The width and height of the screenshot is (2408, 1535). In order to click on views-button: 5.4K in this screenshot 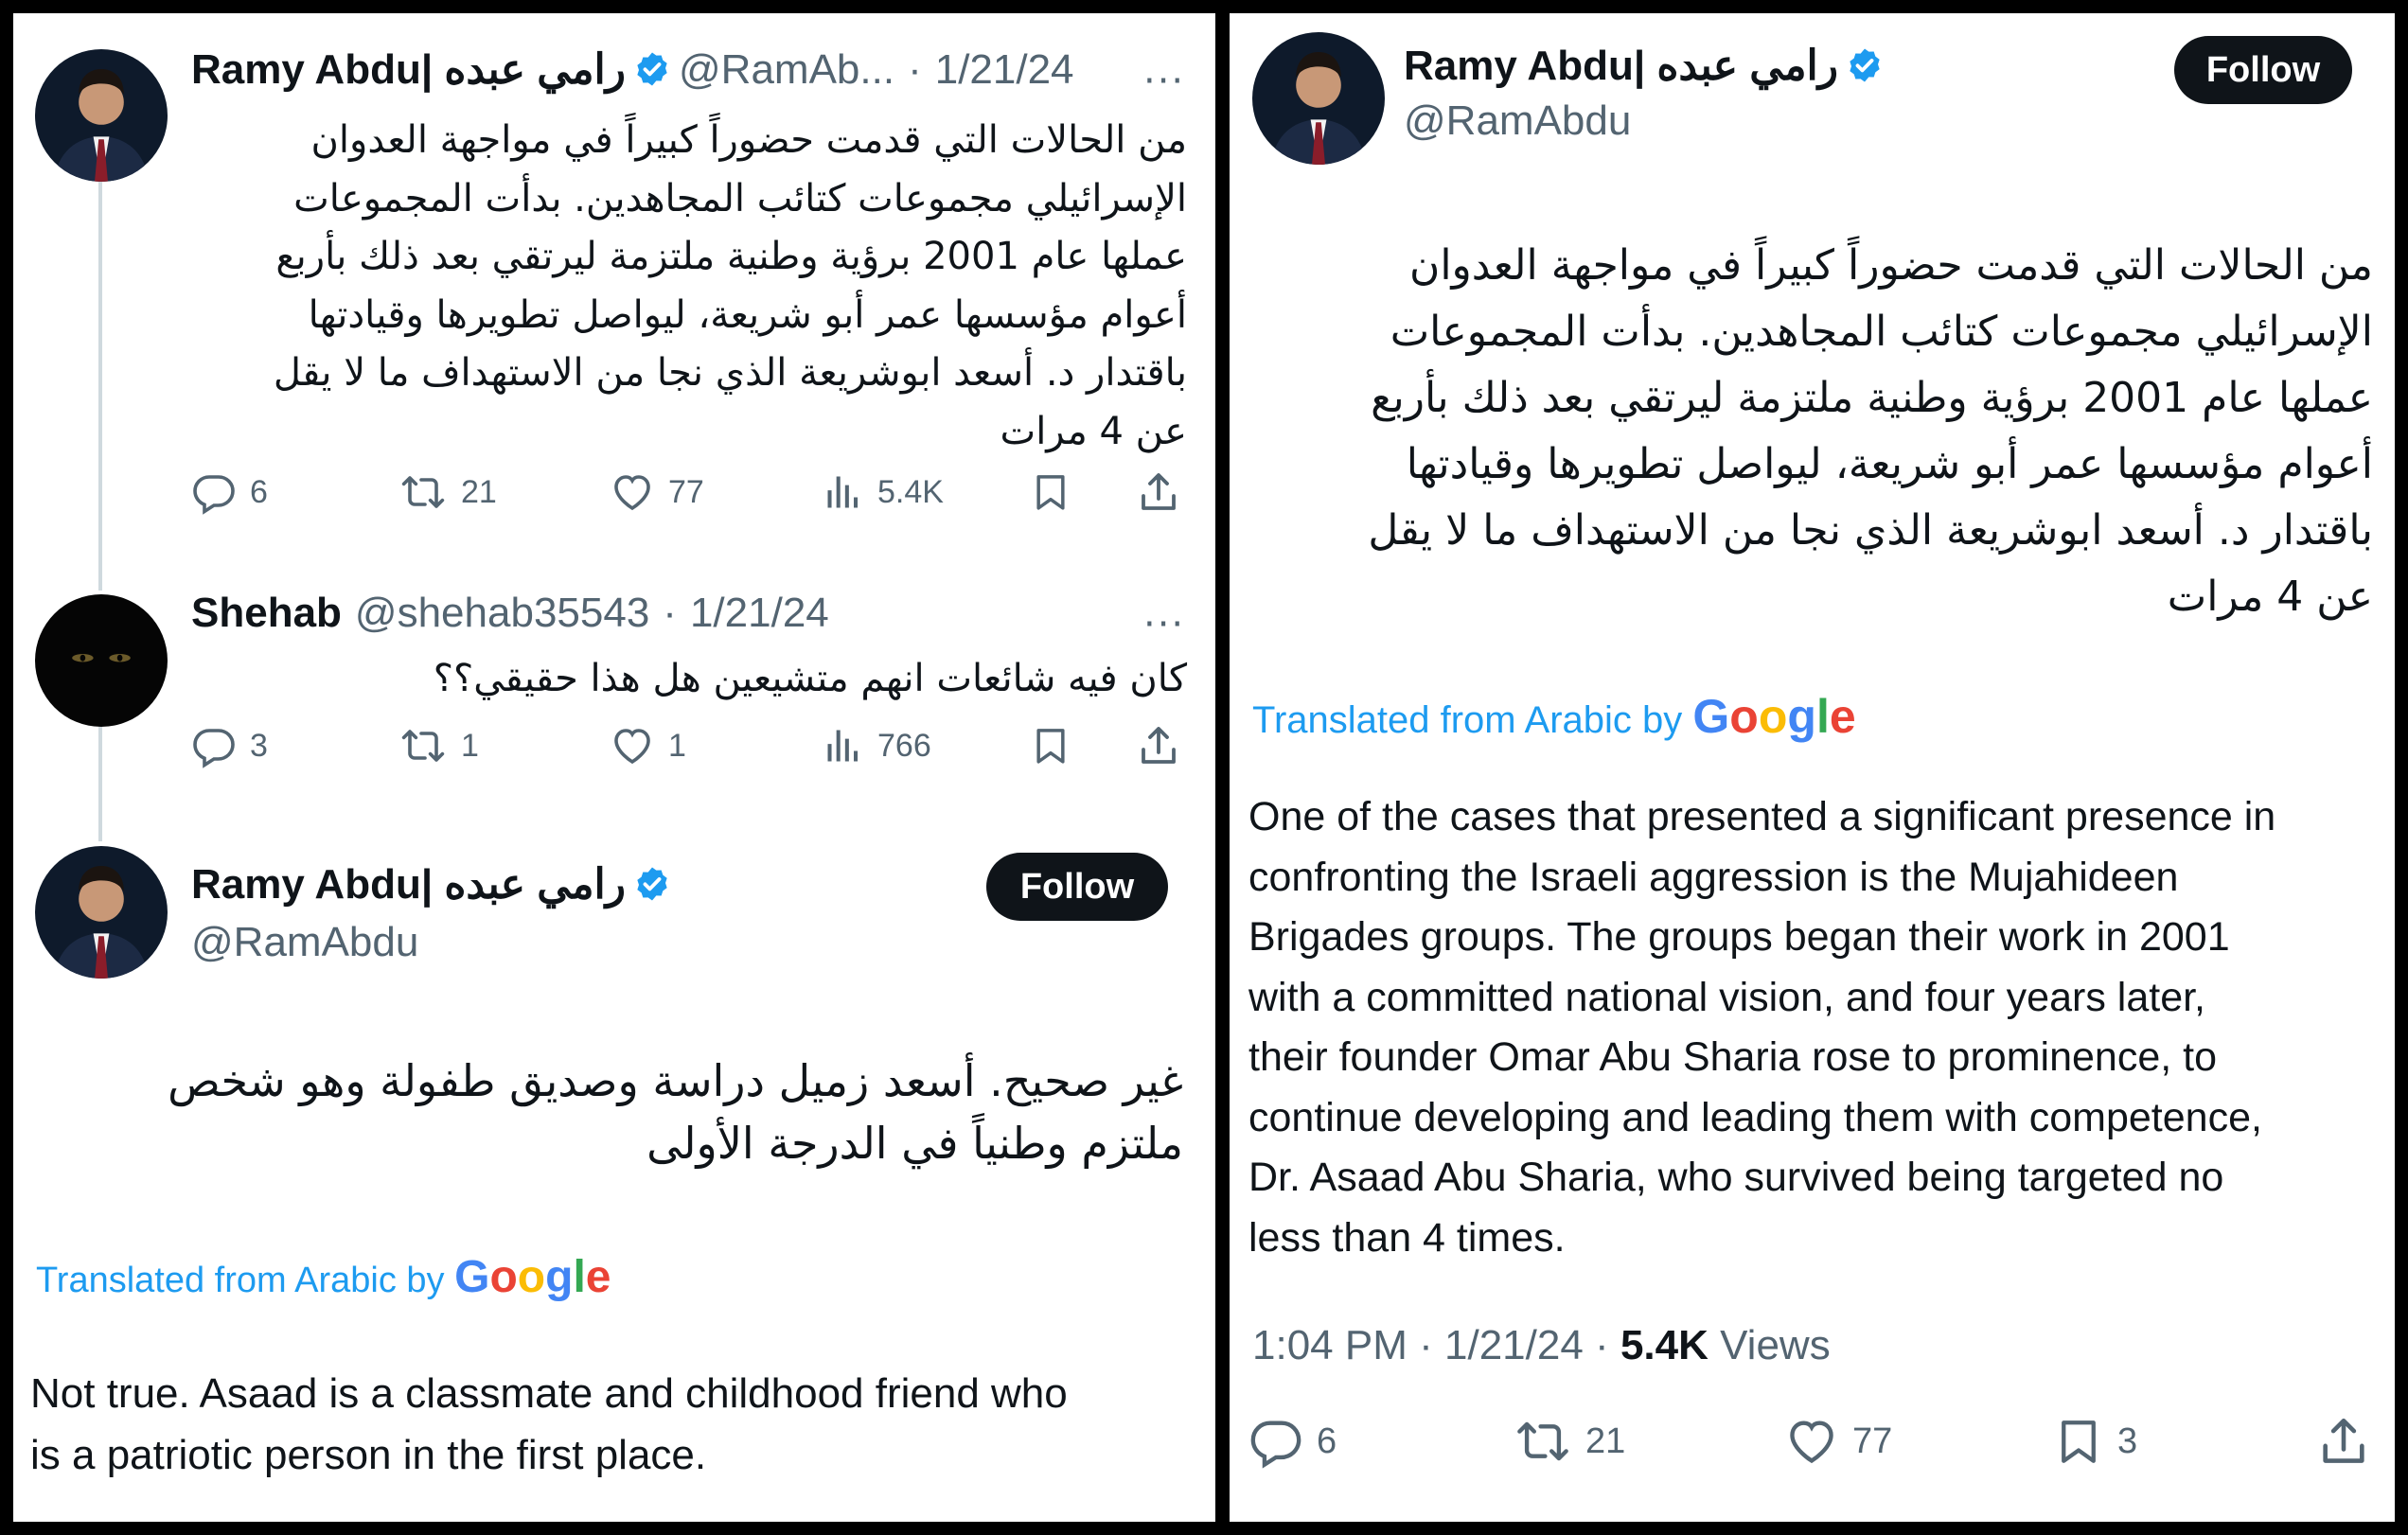, I will do `click(883, 492)`.